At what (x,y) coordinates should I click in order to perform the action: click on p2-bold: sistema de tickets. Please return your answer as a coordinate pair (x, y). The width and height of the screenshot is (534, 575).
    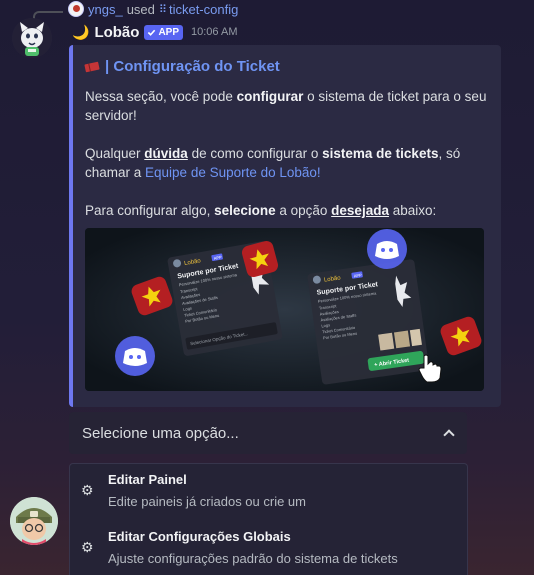
    Looking at the image, I should click on (380, 153).